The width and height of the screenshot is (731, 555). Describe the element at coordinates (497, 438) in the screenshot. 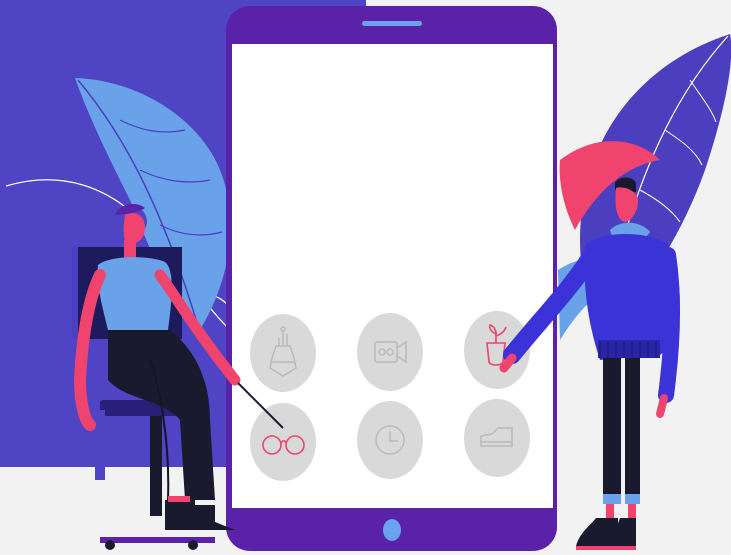

I see `app-tile-sneaker` at that location.